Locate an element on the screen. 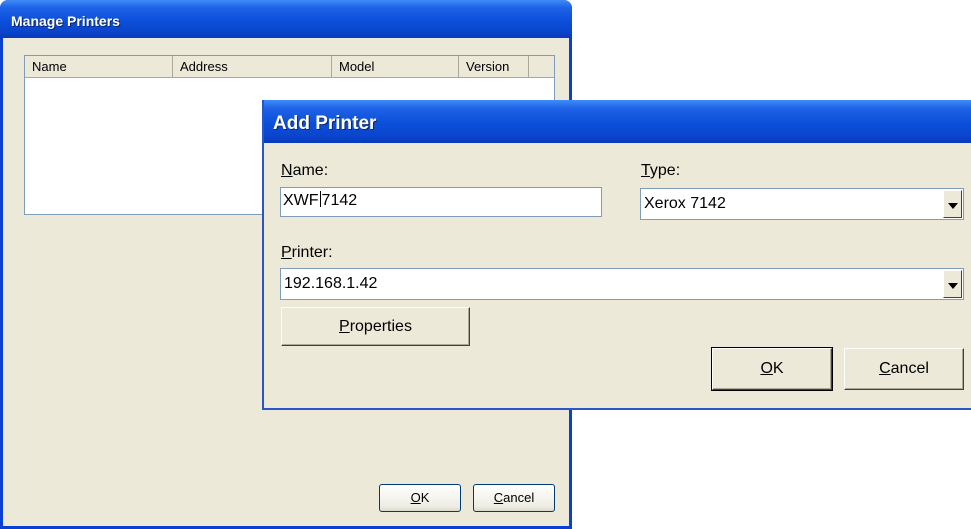 This screenshot has height=529, width=971. properties-mnemonic: P is located at coordinates (344, 326).